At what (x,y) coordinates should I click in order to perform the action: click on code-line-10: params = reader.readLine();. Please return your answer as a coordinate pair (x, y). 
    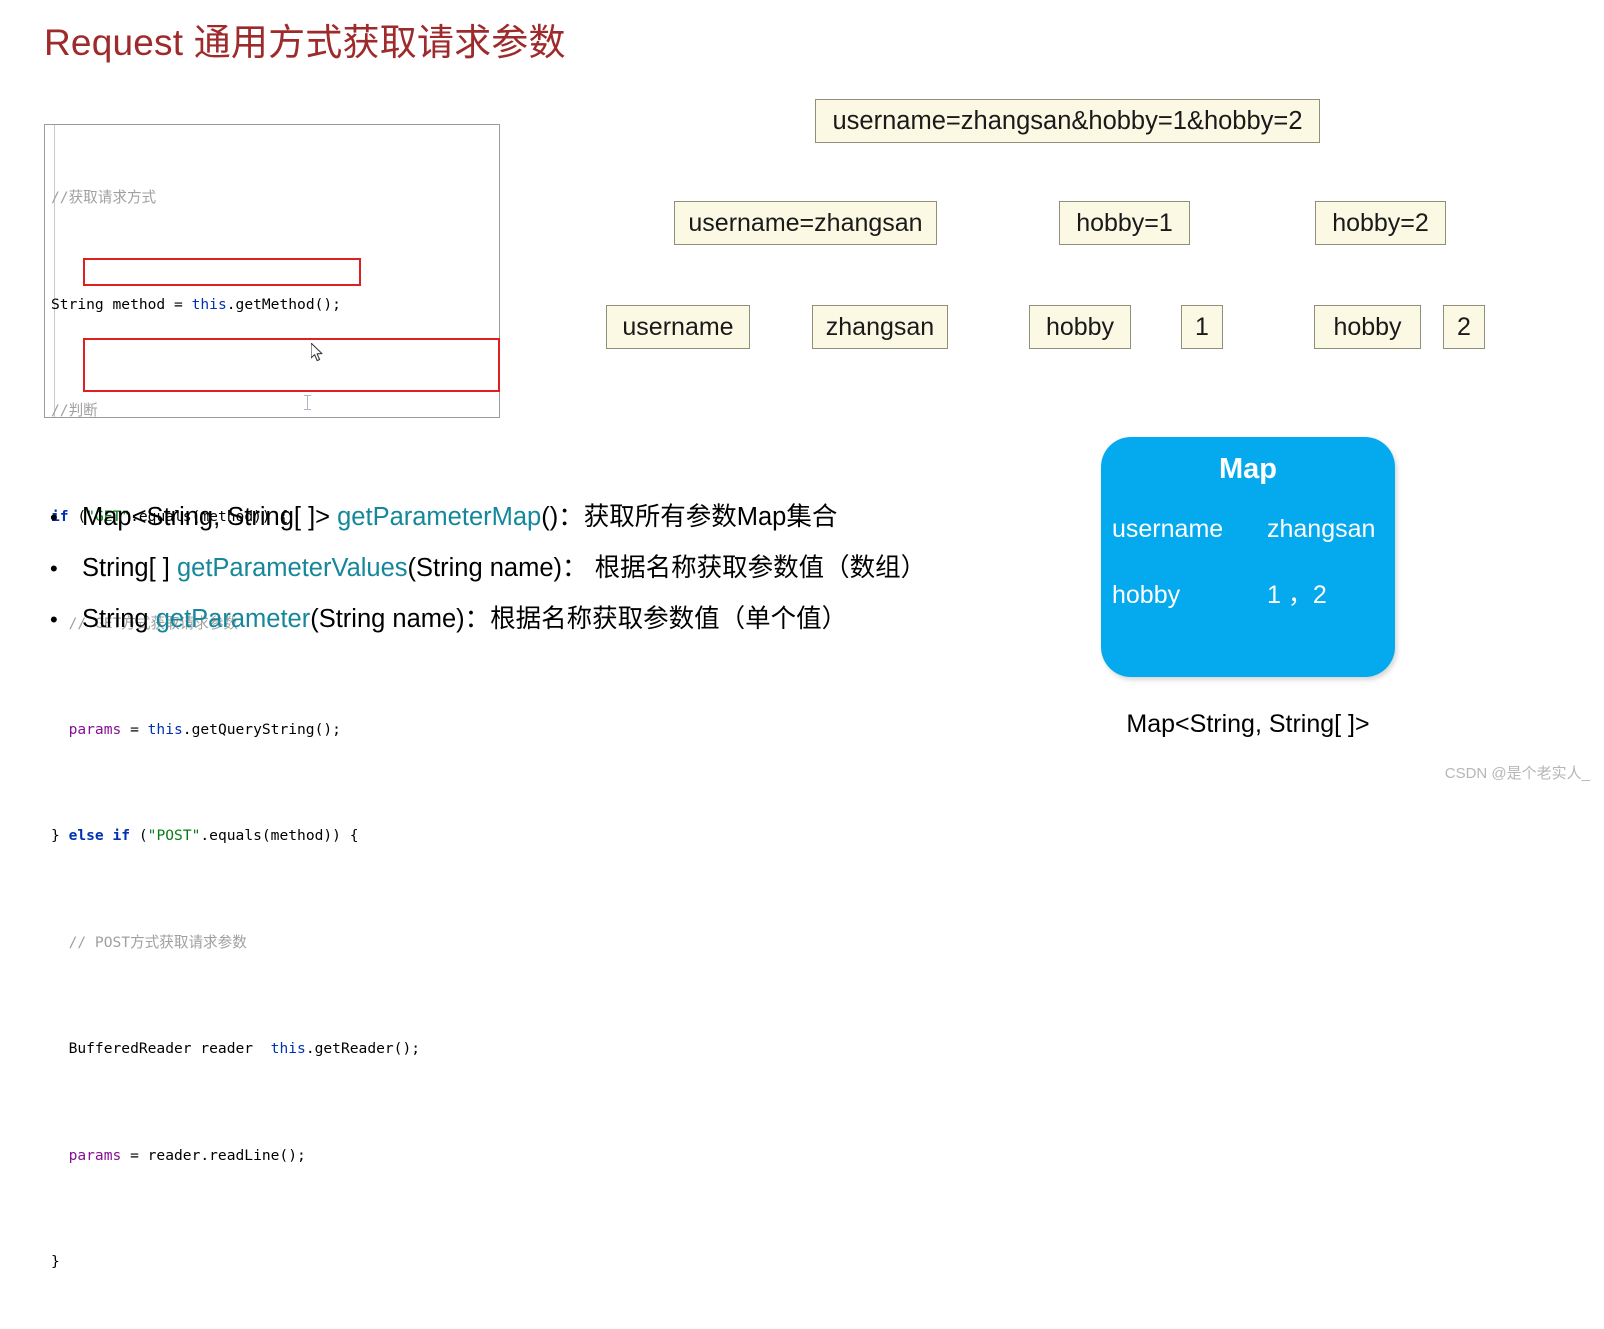
    Looking at the image, I should click on (275, 1156).